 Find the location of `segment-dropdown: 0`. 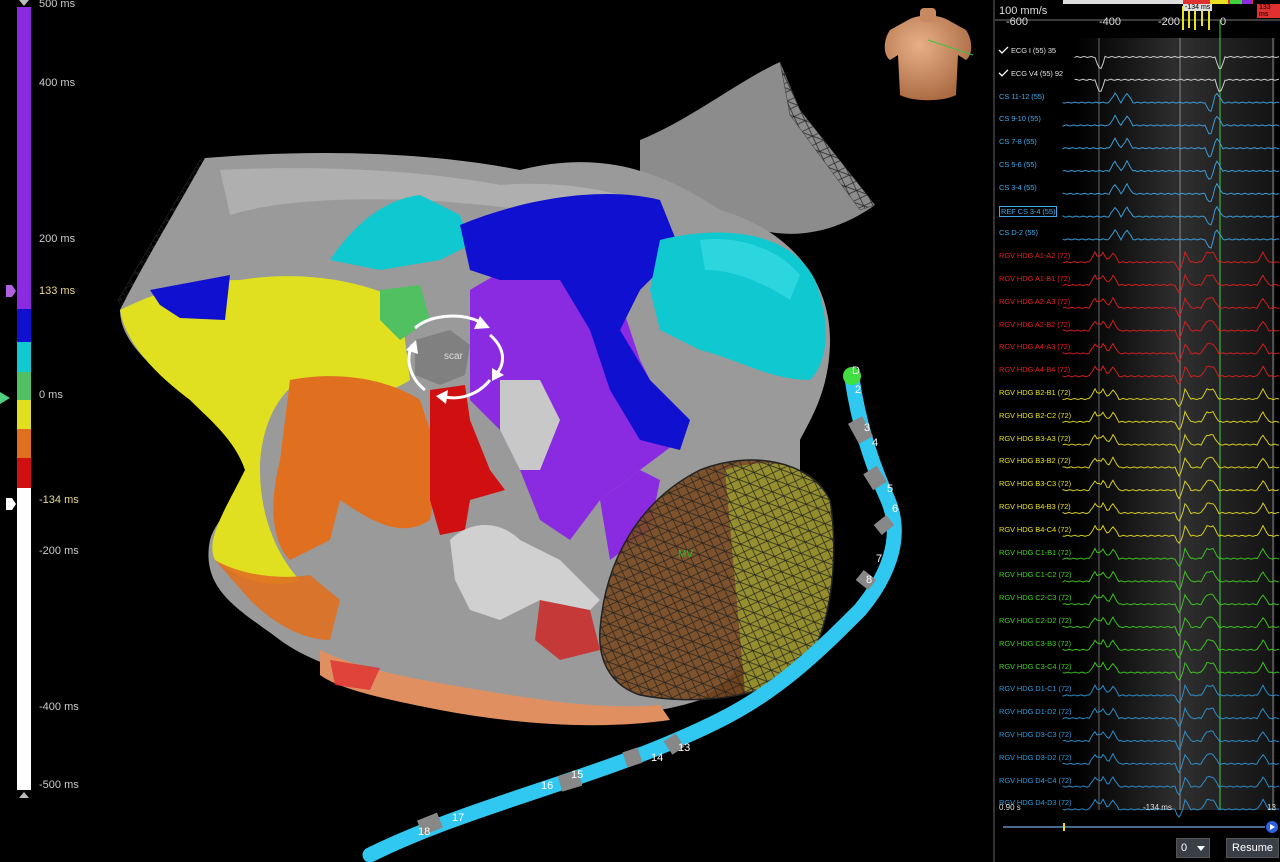

segment-dropdown: 0 is located at coordinates (1193, 848).